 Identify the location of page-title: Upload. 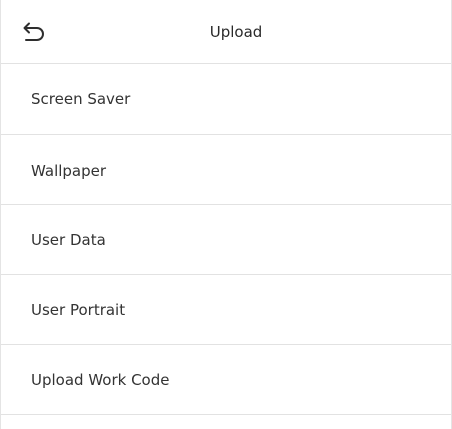
(236, 32).